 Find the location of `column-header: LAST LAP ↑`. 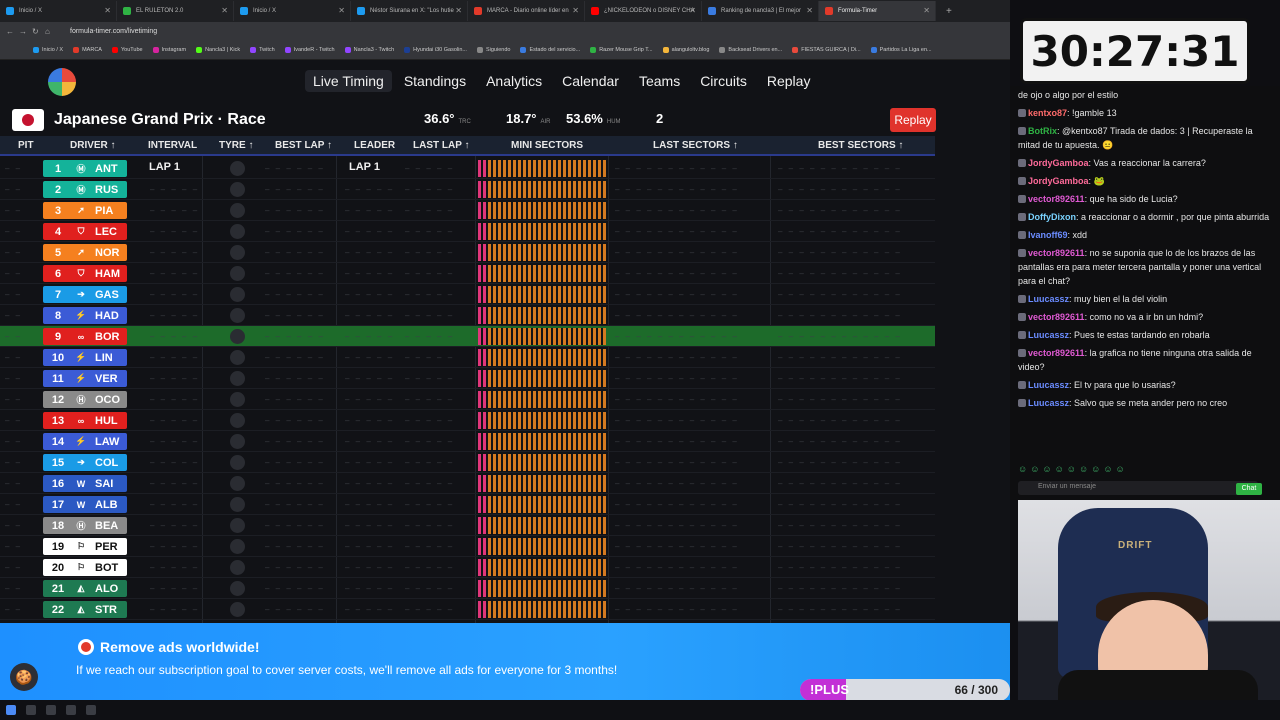

column-header: LAST LAP ↑ is located at coordinates (441, 145).